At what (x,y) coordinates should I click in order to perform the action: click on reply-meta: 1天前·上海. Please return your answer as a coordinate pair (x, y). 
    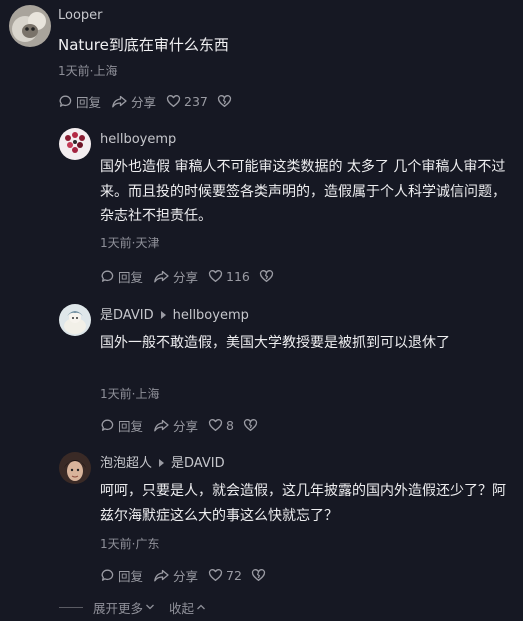
    Looking at the image, I should click on (130, 394).